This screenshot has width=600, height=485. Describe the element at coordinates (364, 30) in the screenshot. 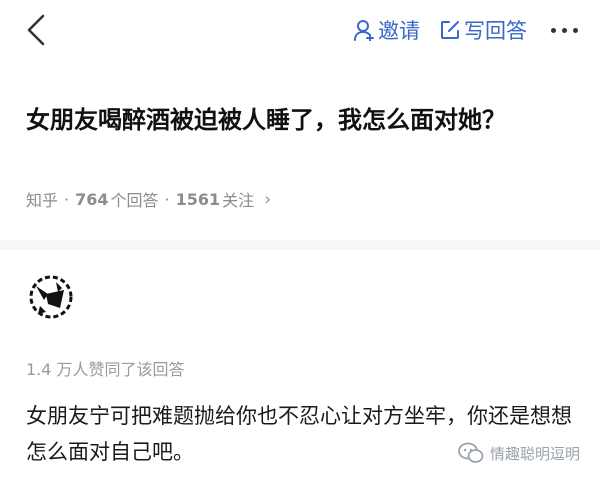

I see `person-icon` at that location.